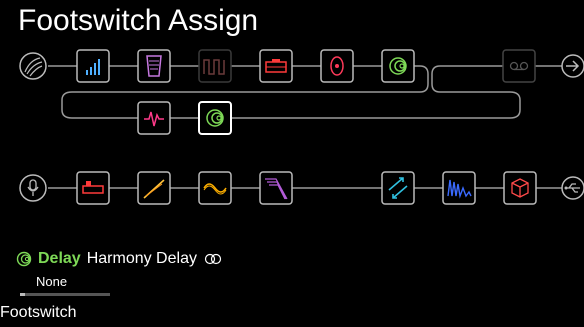 The width and height of the screenshot is (584, 327). I want to click on guitar-input-icon, so click(33, 66).